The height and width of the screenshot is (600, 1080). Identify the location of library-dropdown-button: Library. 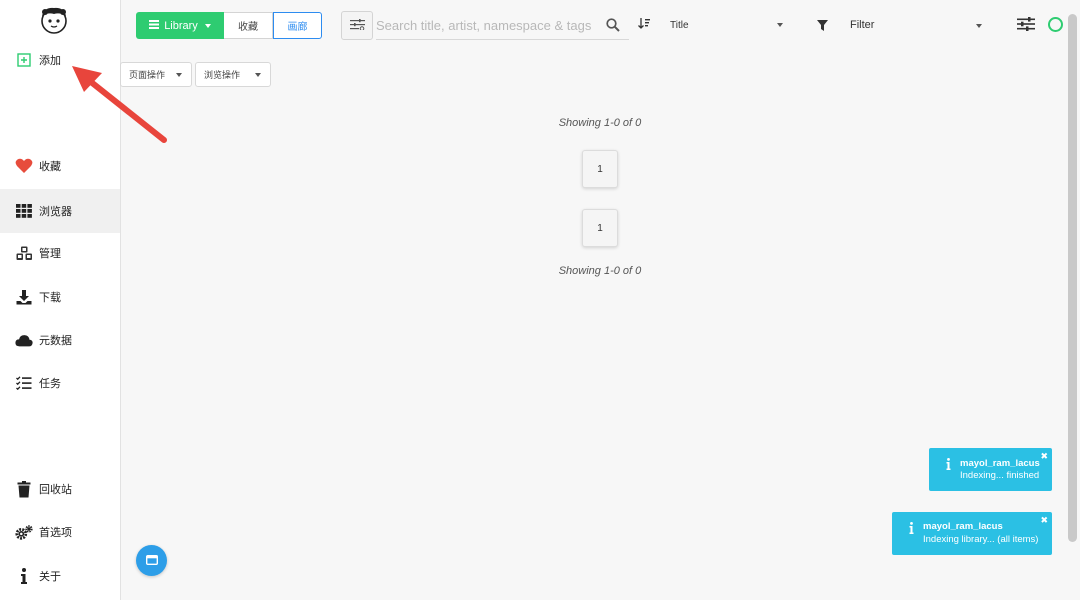
(180, 25).